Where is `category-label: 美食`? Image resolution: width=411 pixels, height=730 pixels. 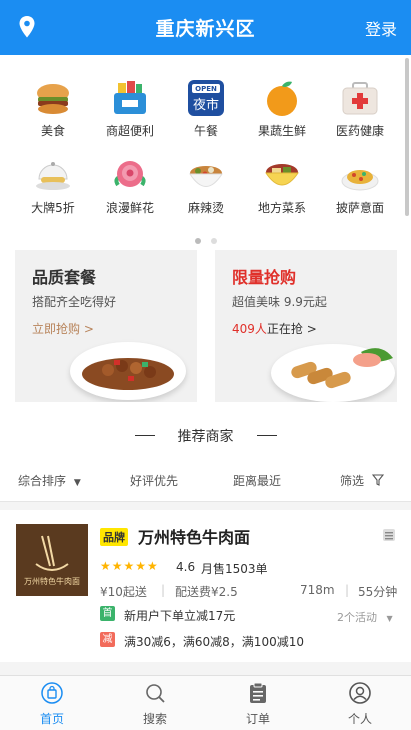
category-label: 美食 is located at coordinates (52, 131).